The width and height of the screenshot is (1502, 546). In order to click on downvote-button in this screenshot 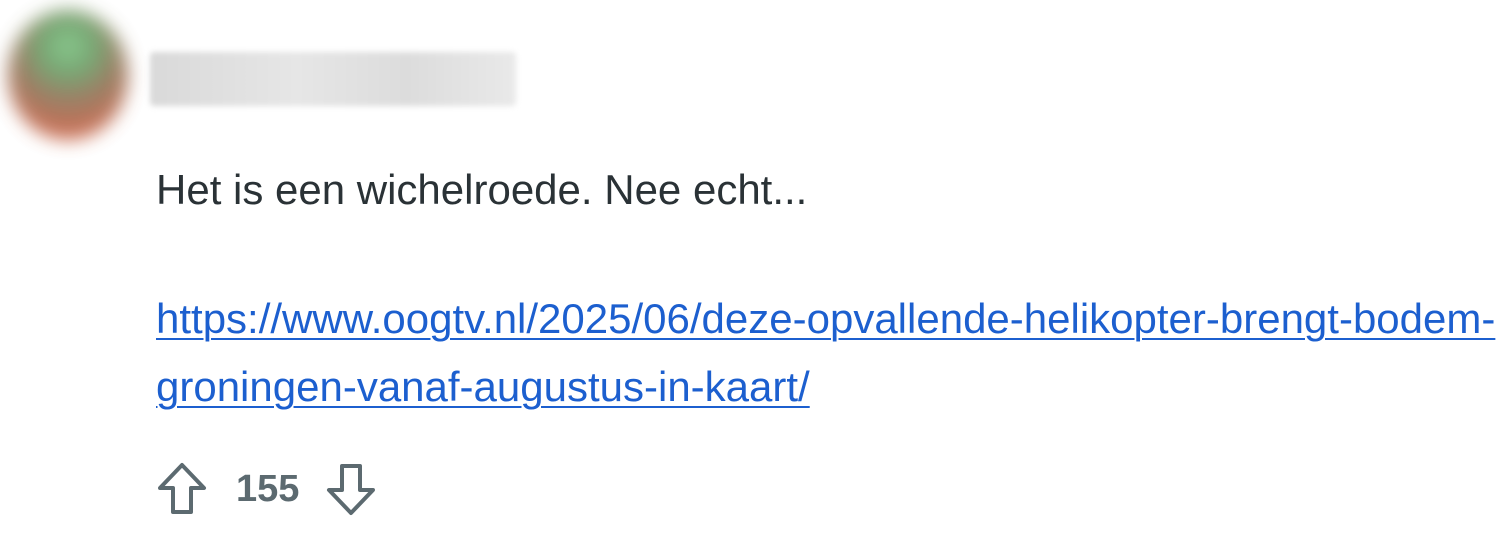, I will do `click(351, 489)`.